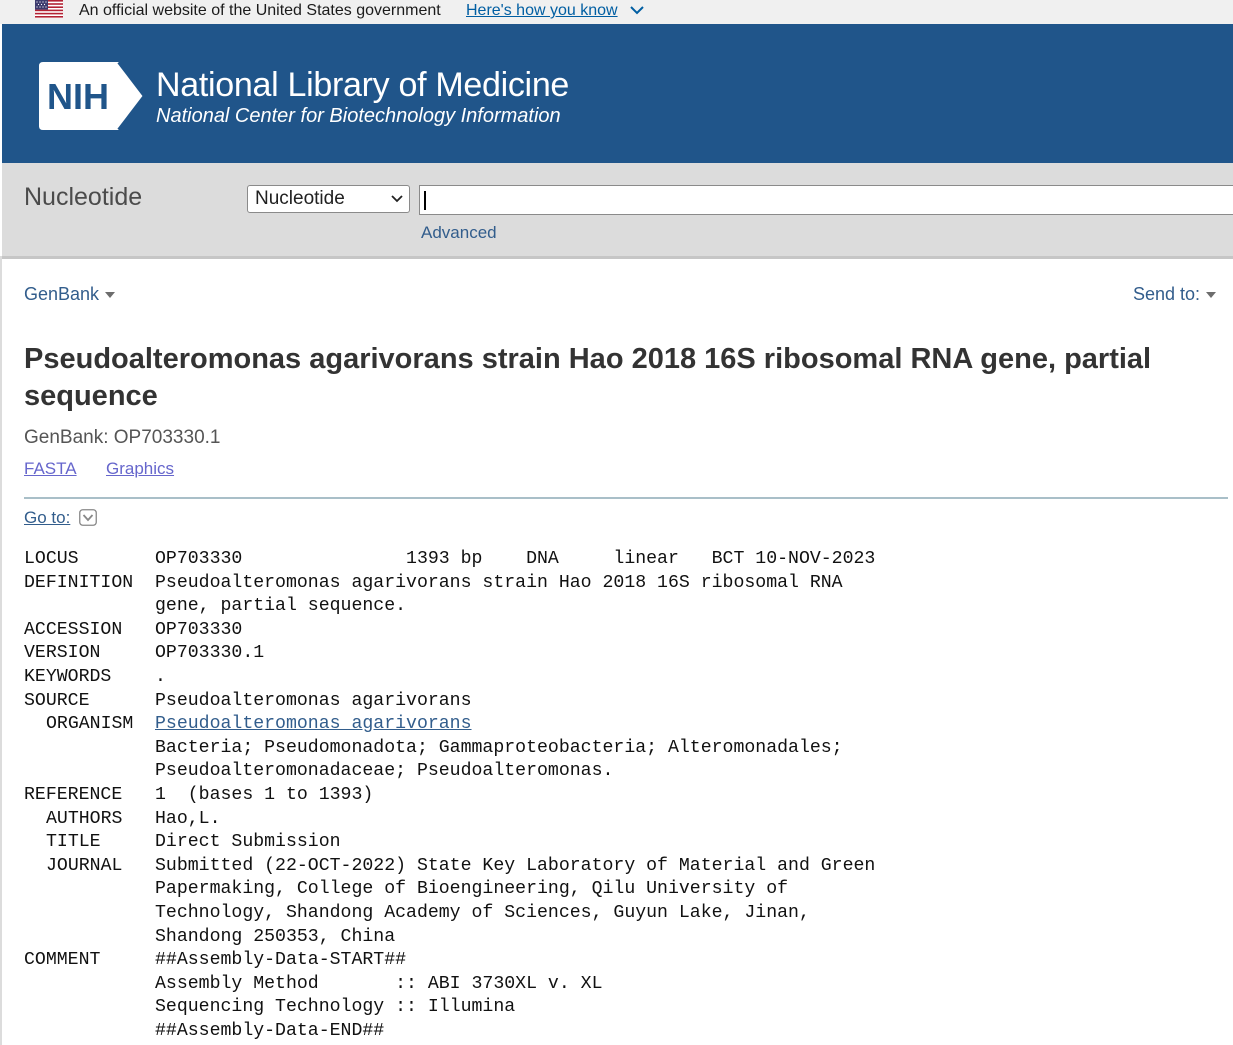  What do you see at coordinates (78, 96) in the screenshot?
I see `nih-logo-text: NIH` at bounding box center [78, 96].